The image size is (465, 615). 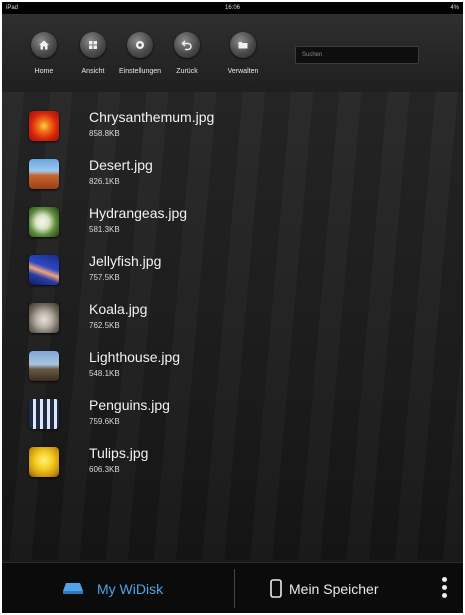 What do you see at coordinates (243, 45) in the screenshot?
I see `folder-icon` at bounding box center [243, 45].